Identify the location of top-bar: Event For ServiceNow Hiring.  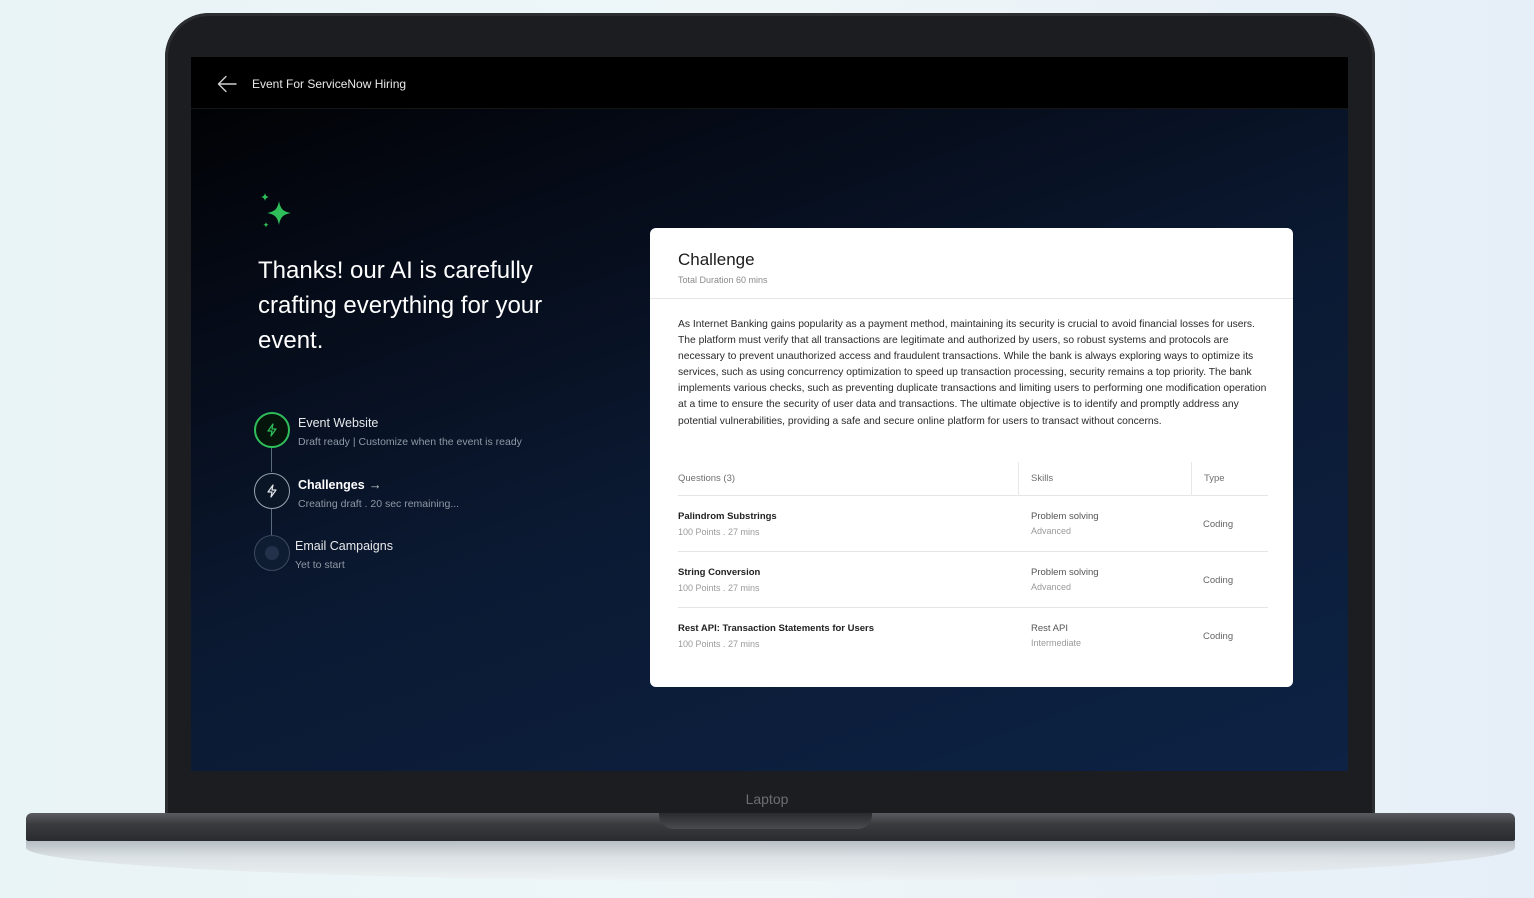
(769, 83).